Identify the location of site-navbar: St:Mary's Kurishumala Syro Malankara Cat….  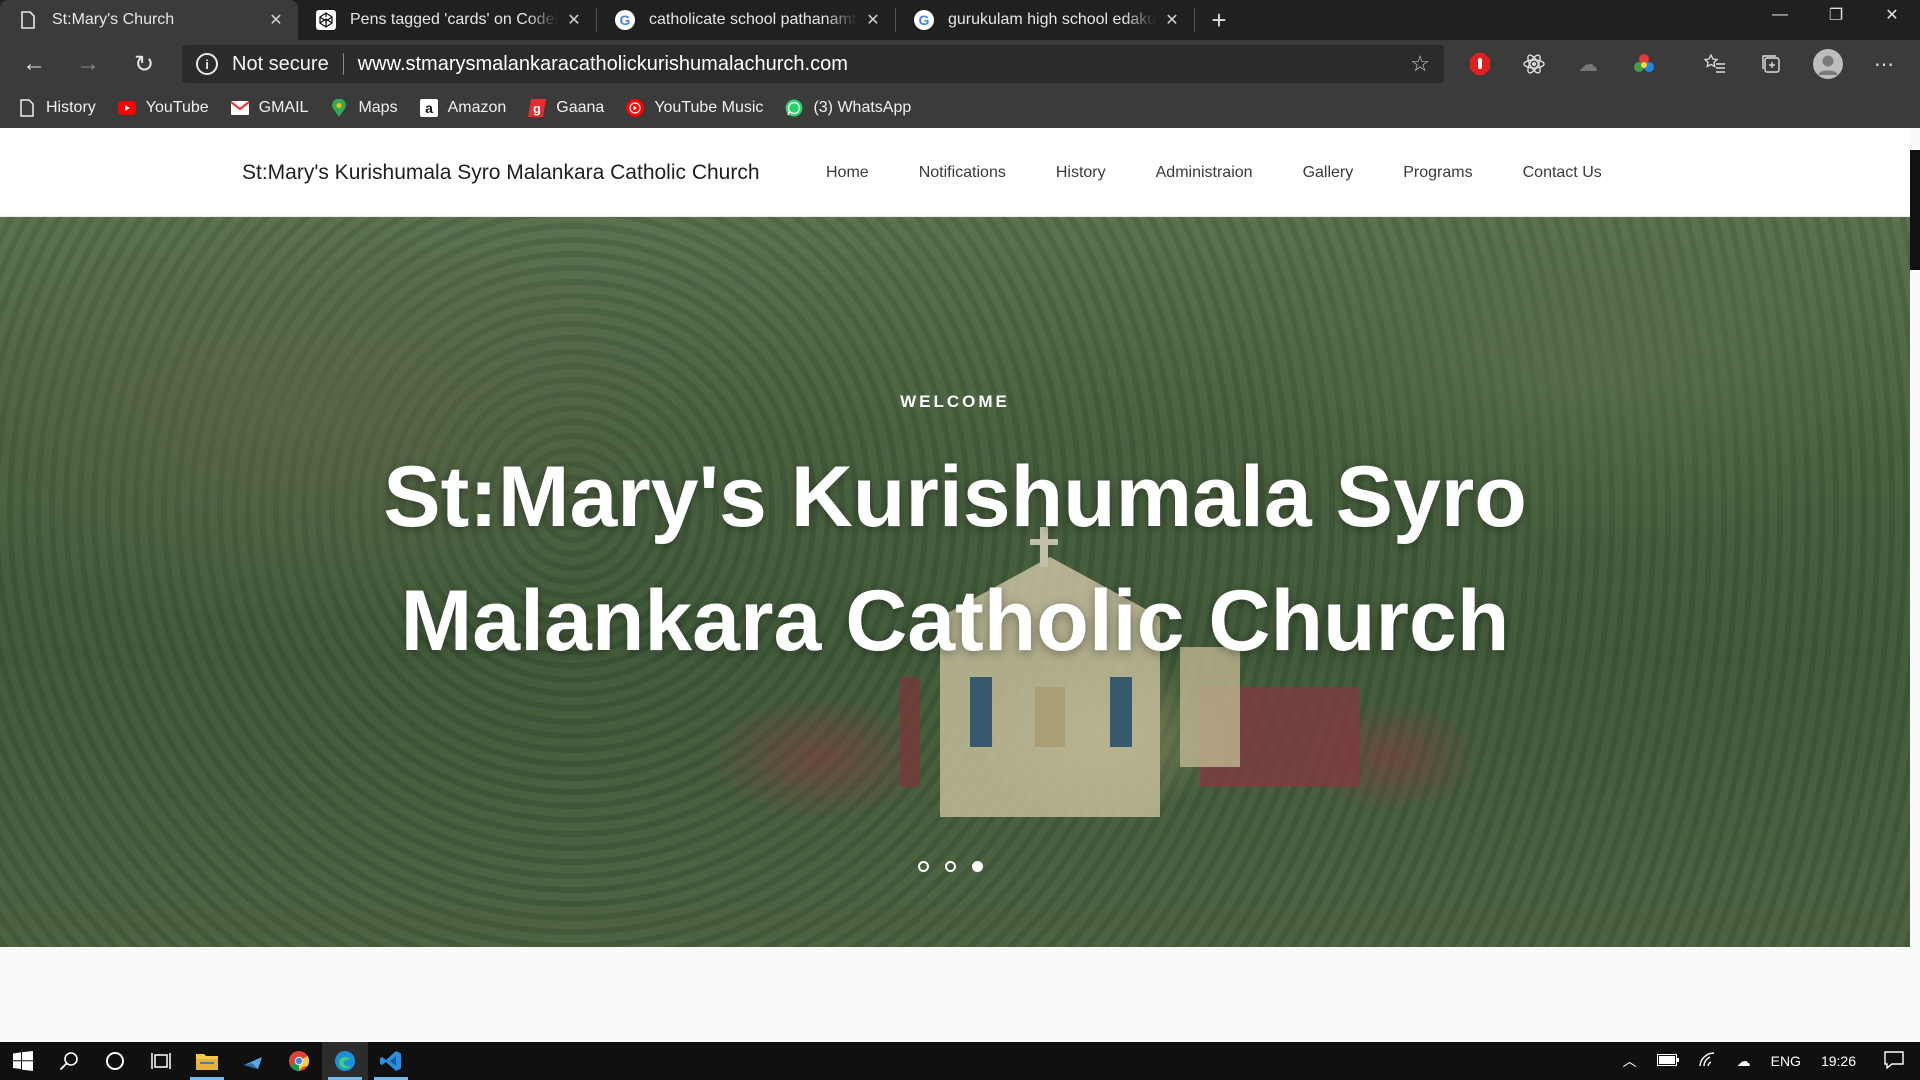
(955, 172).